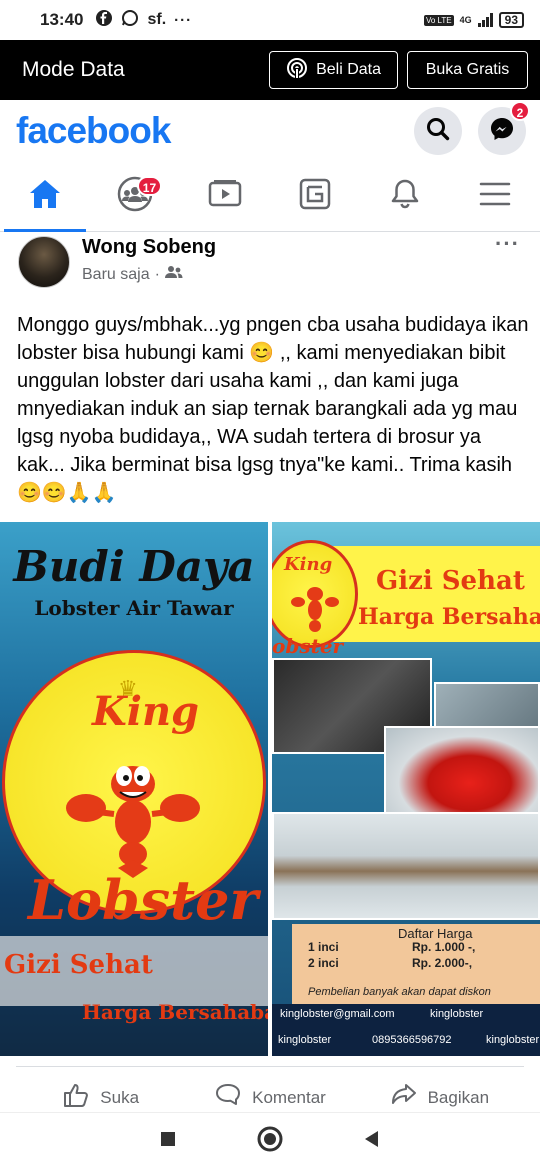  Describe the element at coordinates (270, 264) in the screenshot. I see `post-header: Wong Sobeng Baru saja · ···` at that location.